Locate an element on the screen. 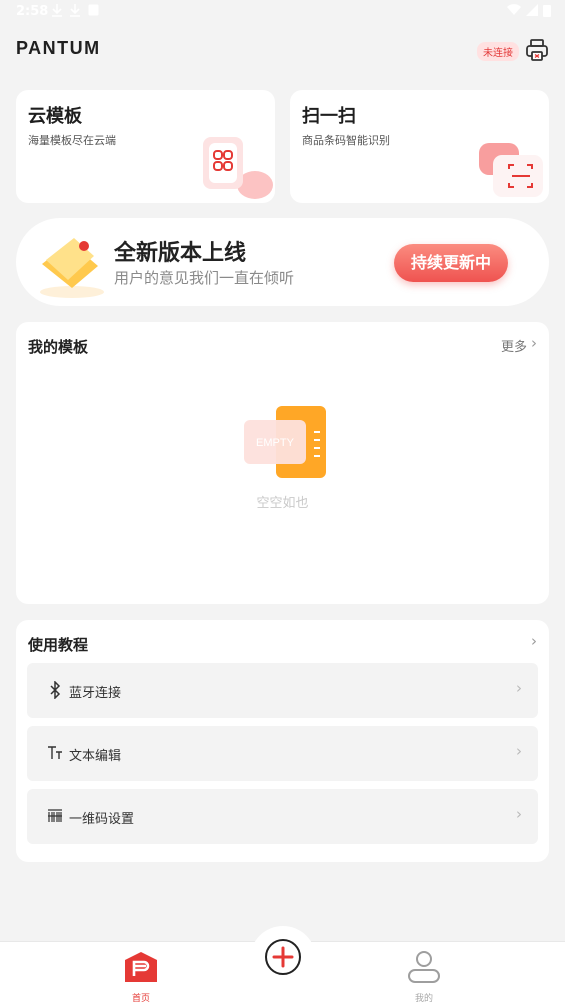  tutorial-item-label: 蓝牙连接 is located at coordinates (95, 693).